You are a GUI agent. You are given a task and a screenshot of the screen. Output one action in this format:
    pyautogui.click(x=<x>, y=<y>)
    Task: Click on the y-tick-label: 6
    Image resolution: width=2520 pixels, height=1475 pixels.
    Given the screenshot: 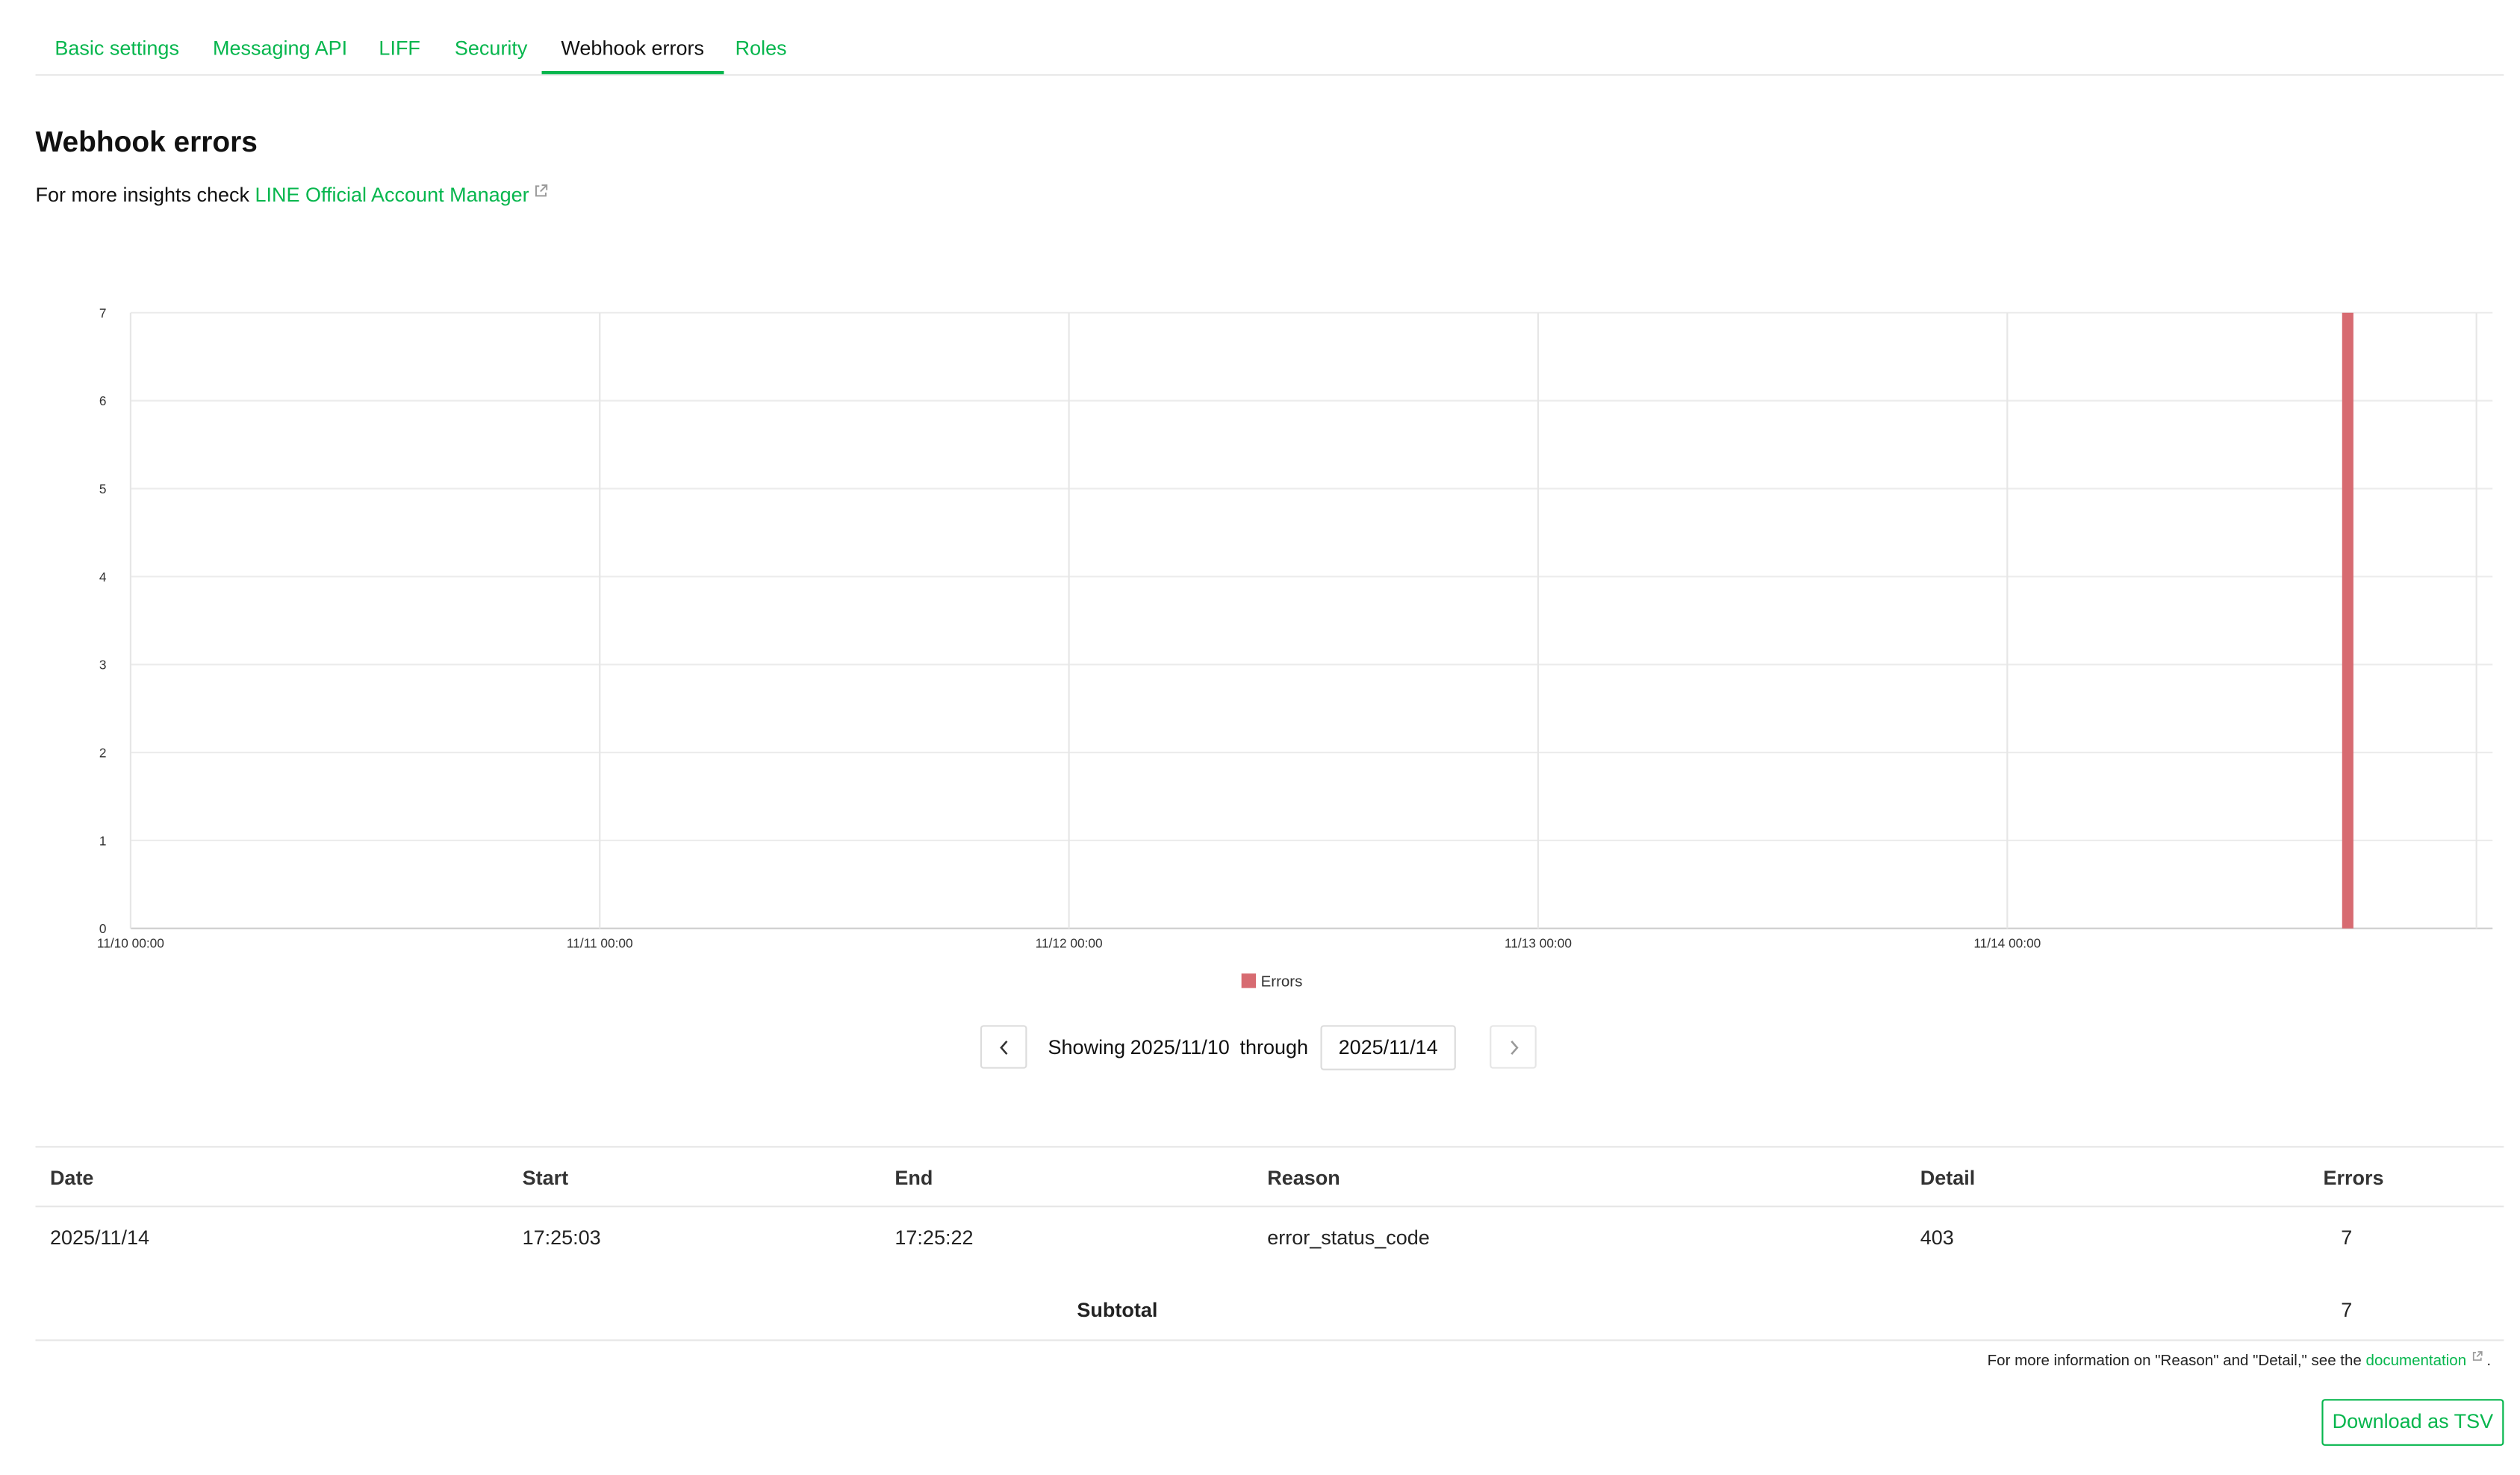 What is the action you would take?
    pyautogui.click(x=103, y=401)
    